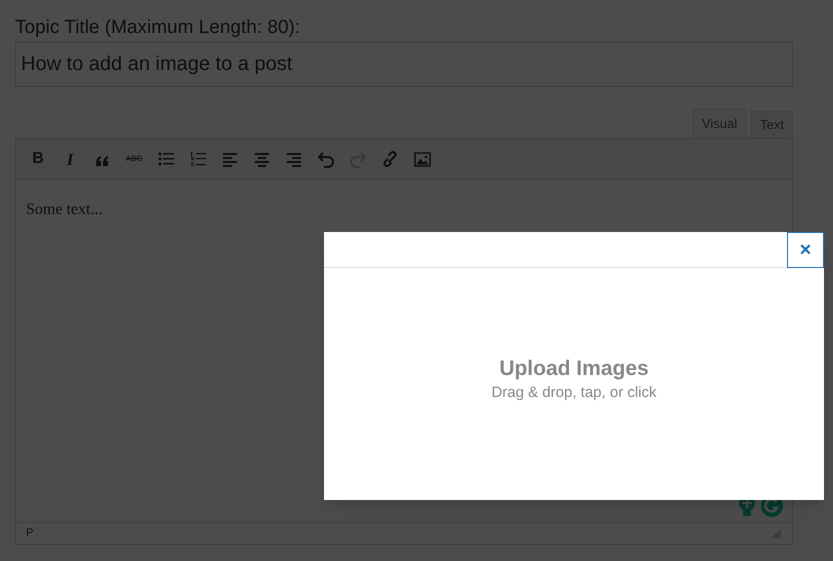 This screenshot has height=561, width=833. What do you see at coordinates (805, 250) in the screenshot?
I see `close-button: ×` at bounding box center [805, 250].